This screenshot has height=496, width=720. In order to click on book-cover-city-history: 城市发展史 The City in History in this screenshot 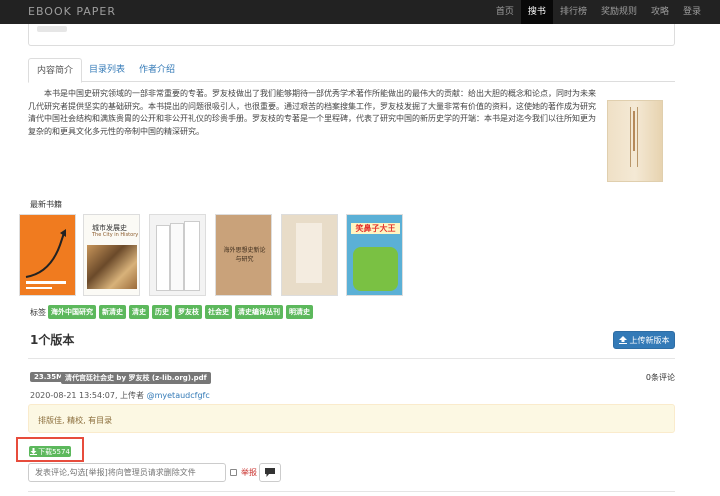, I will do `click(111, 255)`.